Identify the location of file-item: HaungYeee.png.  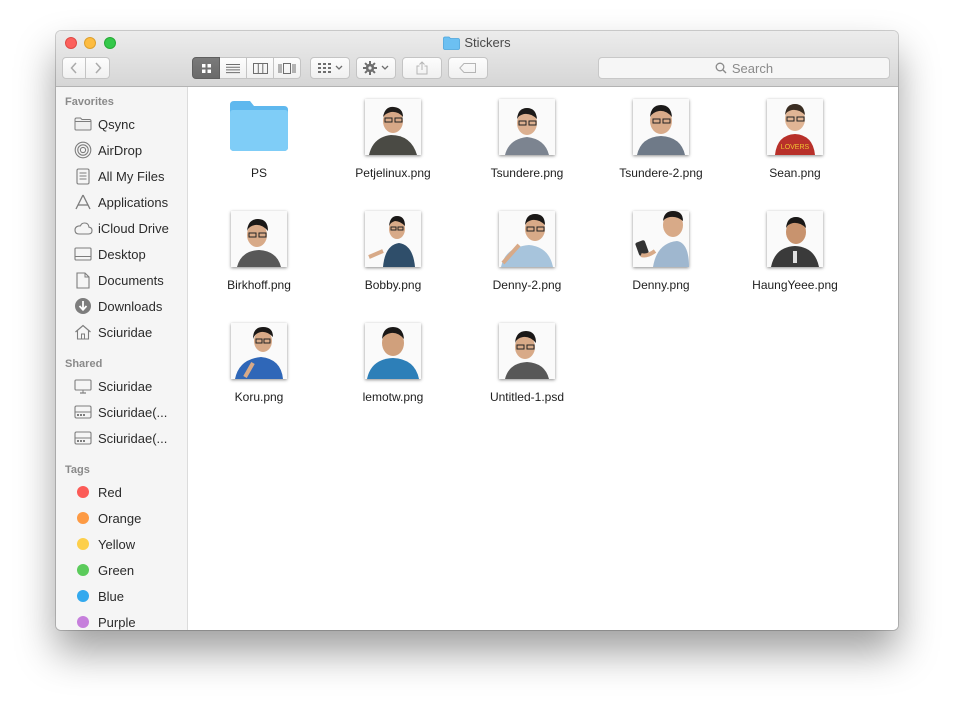
(795, 251).